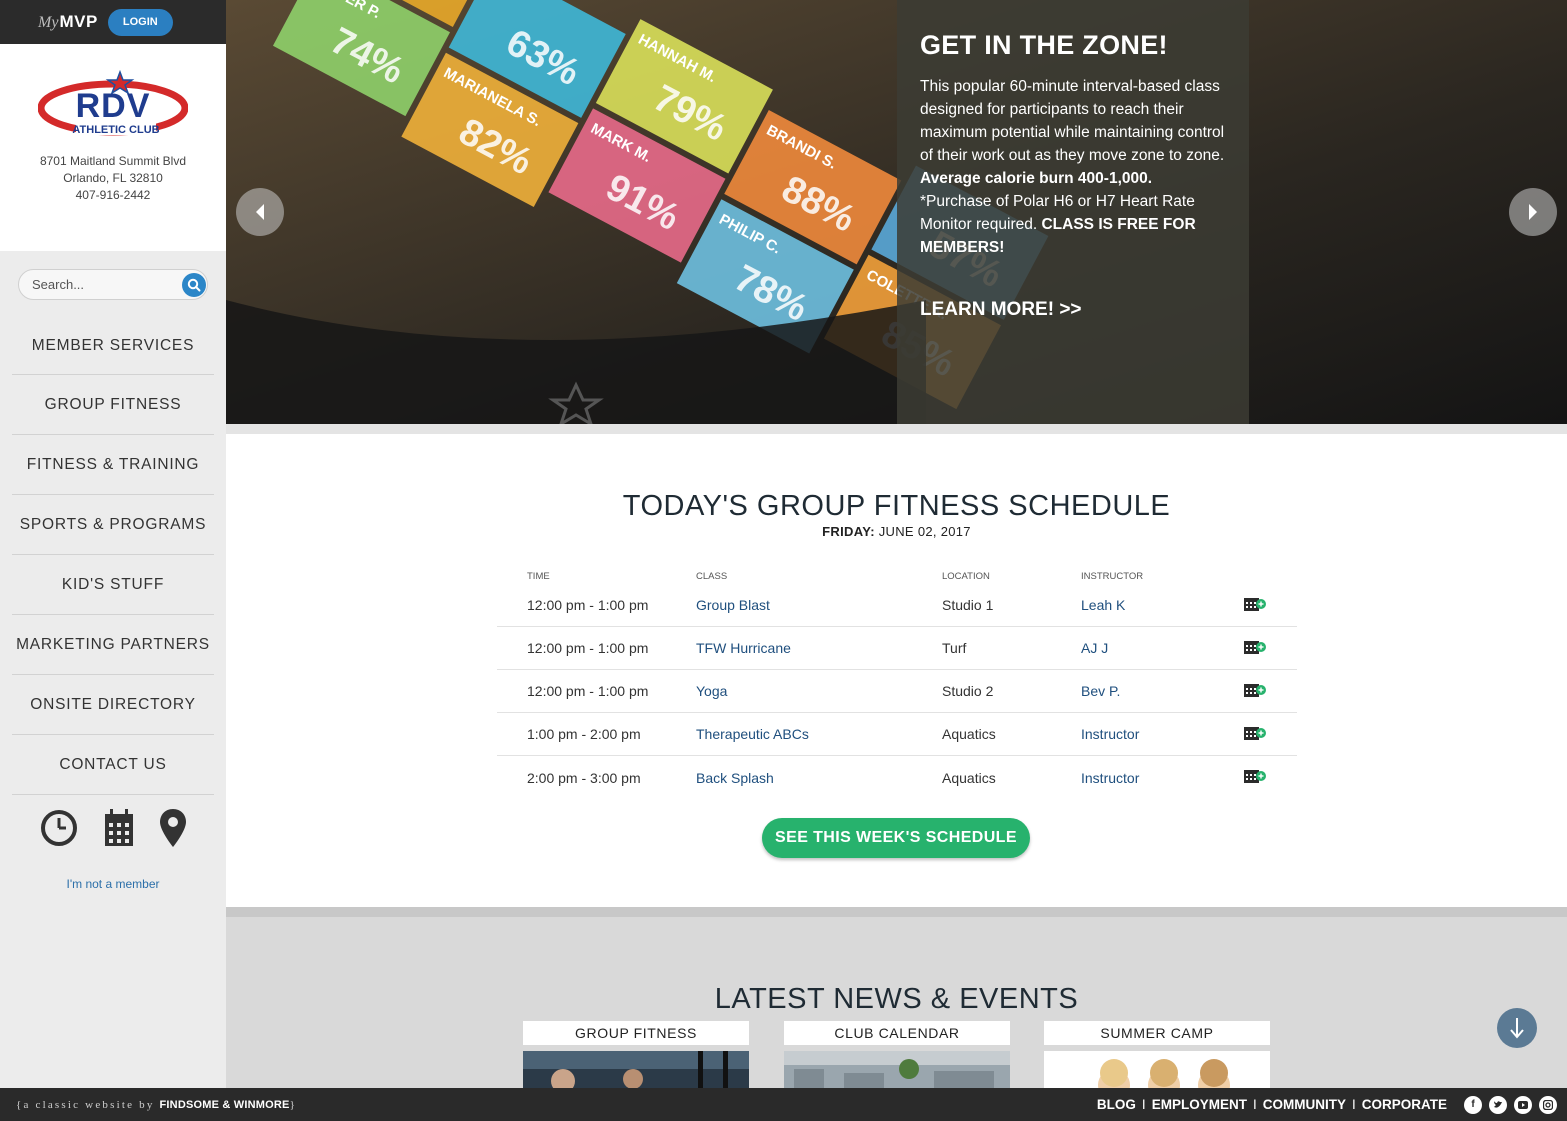 This screenshot has width=1567, height=1121. What do you see at coordinates (1404, 1104) in the screenshot?
I see `footer-link-corporate: CORPORATE` at bounding box center [1404, 1104].